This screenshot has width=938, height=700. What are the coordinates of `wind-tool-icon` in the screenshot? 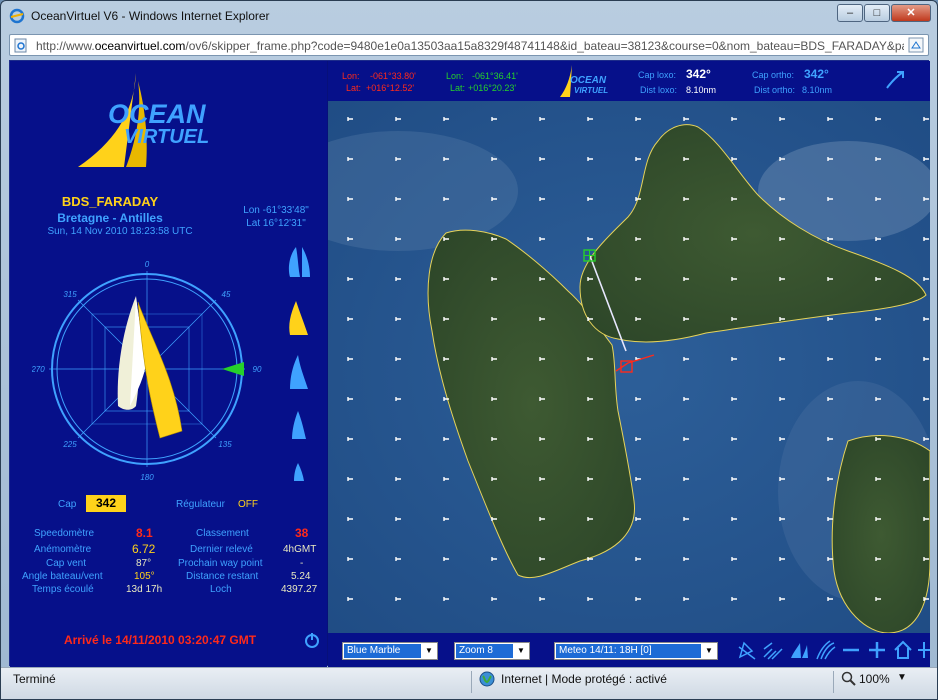 It's located at (773, 650).